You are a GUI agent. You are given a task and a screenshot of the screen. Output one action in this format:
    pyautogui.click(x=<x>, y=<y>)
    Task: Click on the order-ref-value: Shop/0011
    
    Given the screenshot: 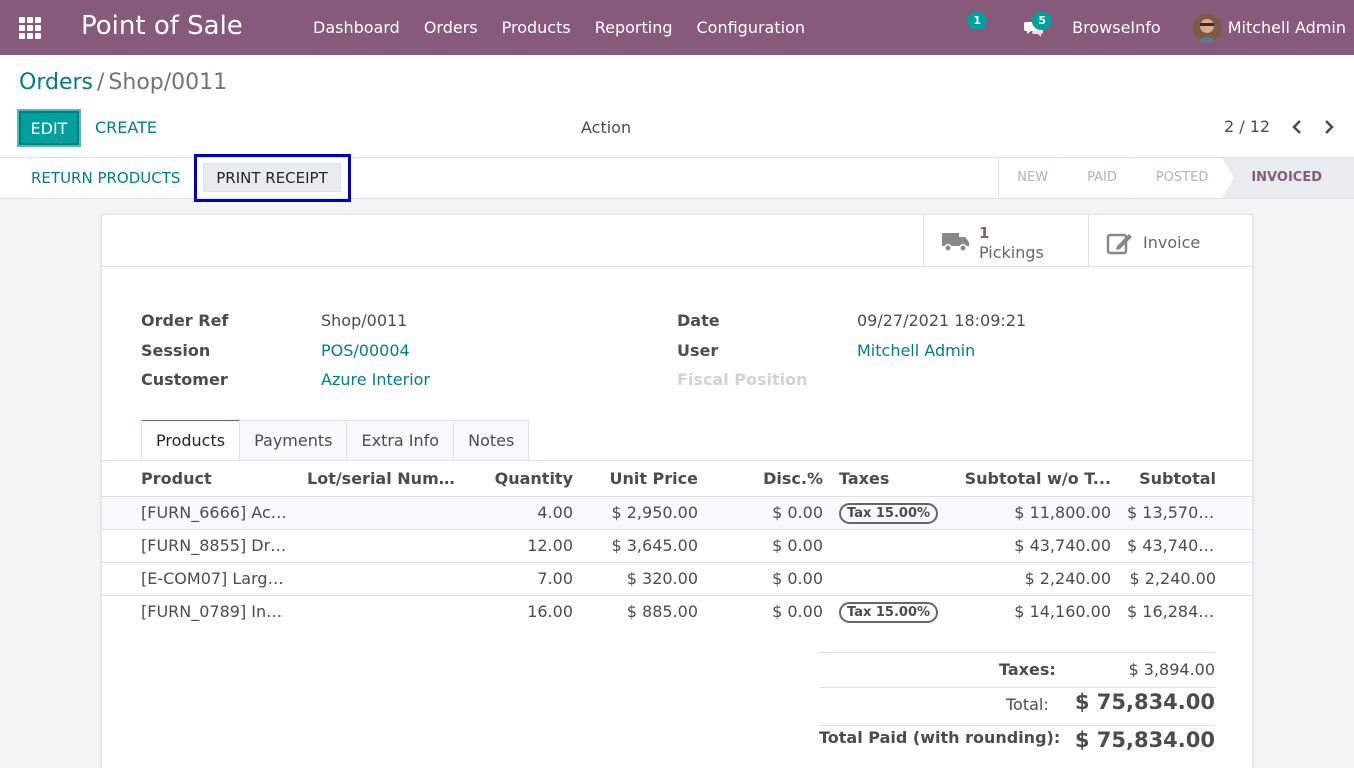 What is the action you would take?
    pyautogui.click(x=364, y=320)
    